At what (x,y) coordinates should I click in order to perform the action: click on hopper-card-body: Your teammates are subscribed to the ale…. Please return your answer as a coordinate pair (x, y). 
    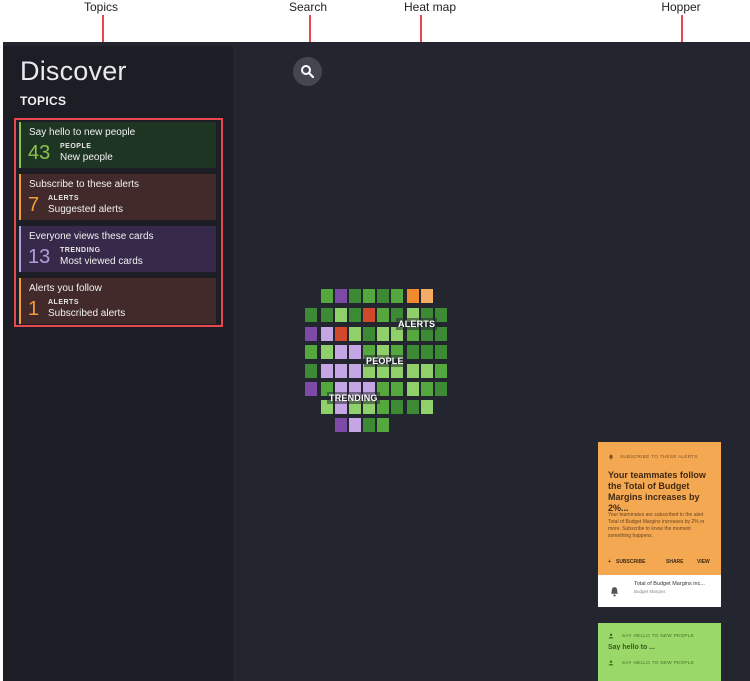
    Looking at the image, I should click on (656, 525).